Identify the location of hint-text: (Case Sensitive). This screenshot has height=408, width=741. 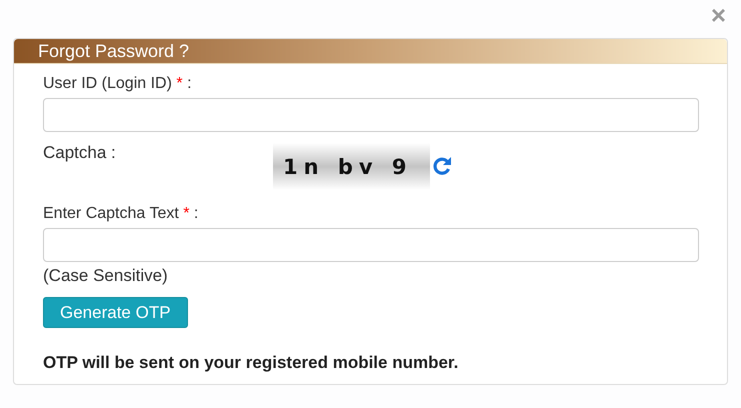
(106, 276).